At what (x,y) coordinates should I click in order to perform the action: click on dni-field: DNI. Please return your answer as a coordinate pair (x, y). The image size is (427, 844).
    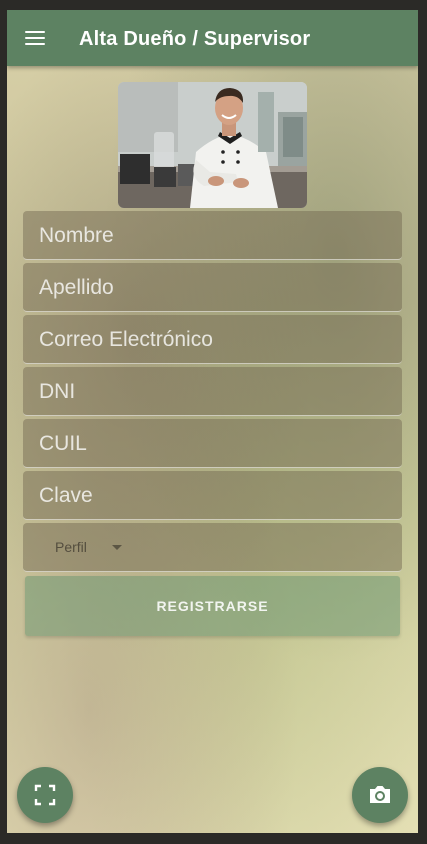
    Looking at the image, I should click on (212, 391).